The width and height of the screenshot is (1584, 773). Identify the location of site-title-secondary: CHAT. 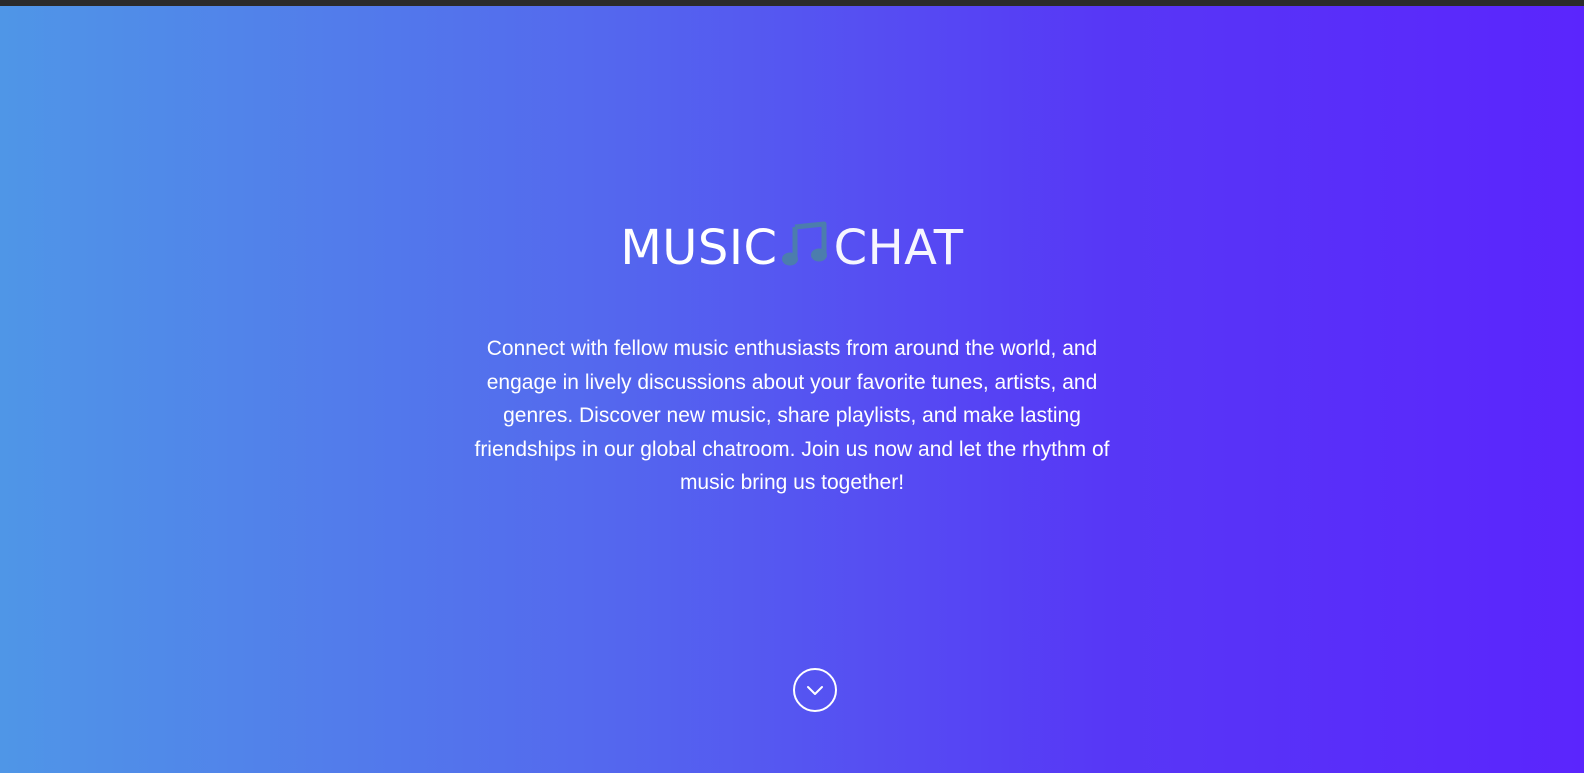
(898, 248).